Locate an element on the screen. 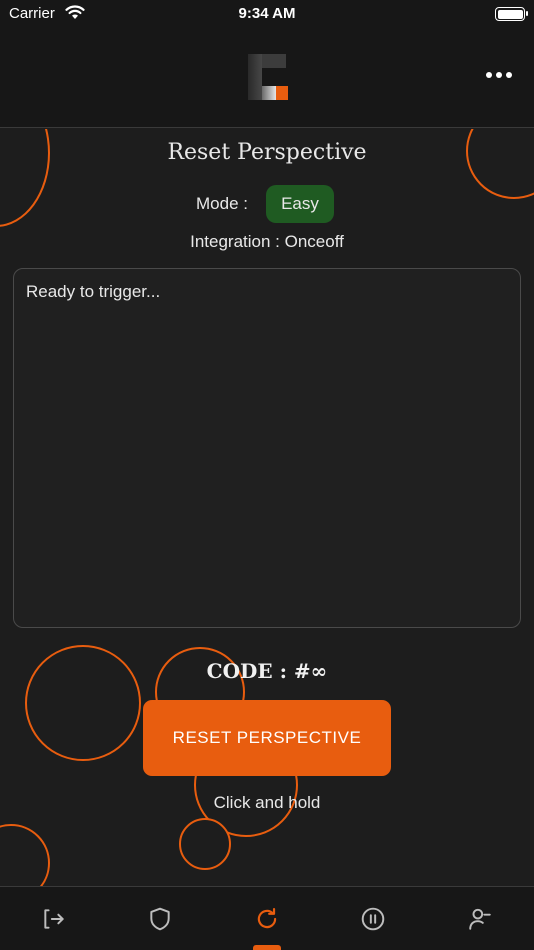 The height and width of the screenshot is (950, 534). tab-pause is located at coordinates (373, 918).